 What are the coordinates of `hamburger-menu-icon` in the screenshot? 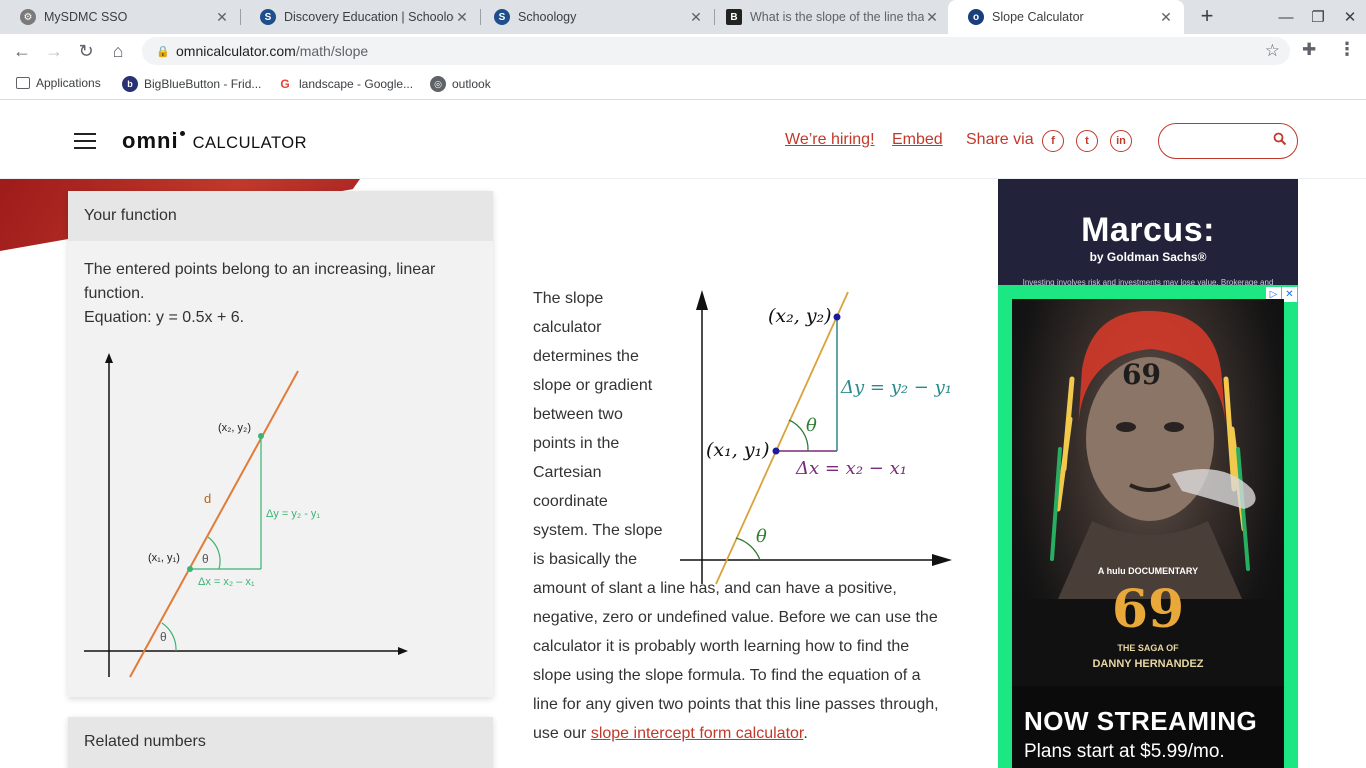 It's located at (85, 141).